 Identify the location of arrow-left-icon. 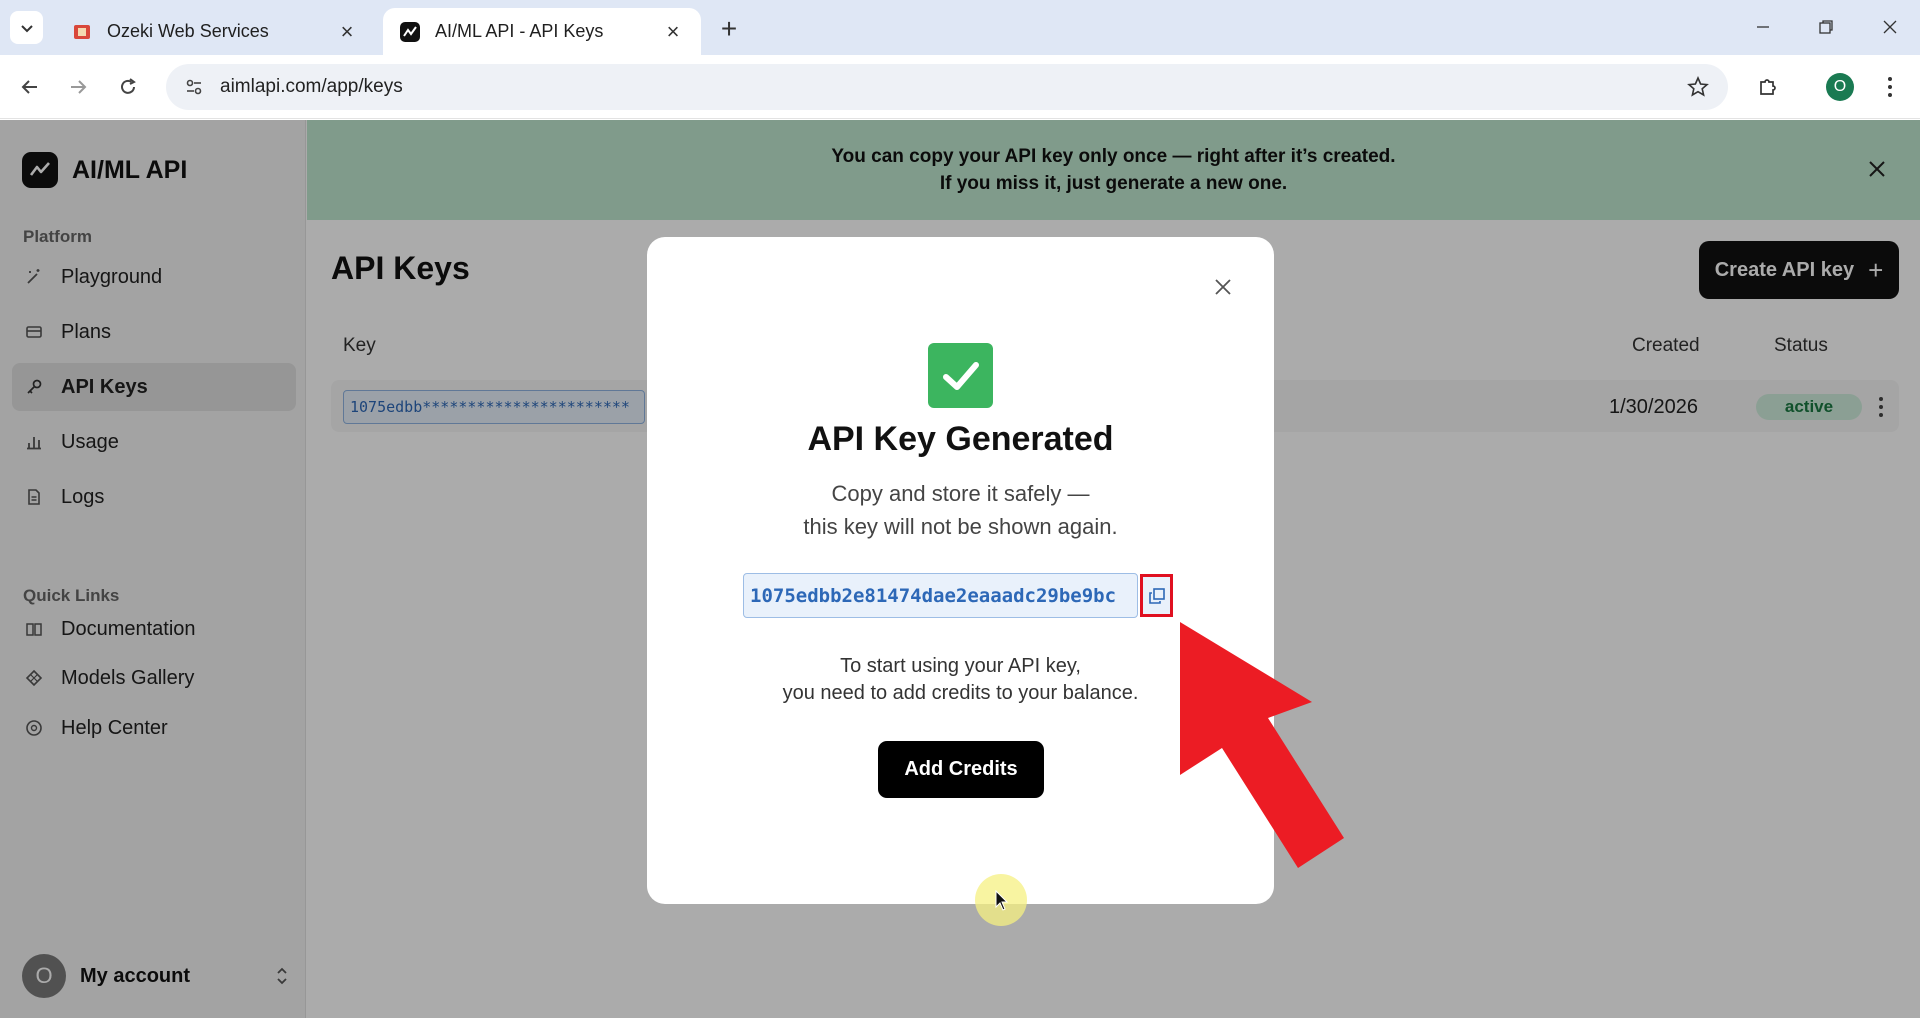
(29, 87).